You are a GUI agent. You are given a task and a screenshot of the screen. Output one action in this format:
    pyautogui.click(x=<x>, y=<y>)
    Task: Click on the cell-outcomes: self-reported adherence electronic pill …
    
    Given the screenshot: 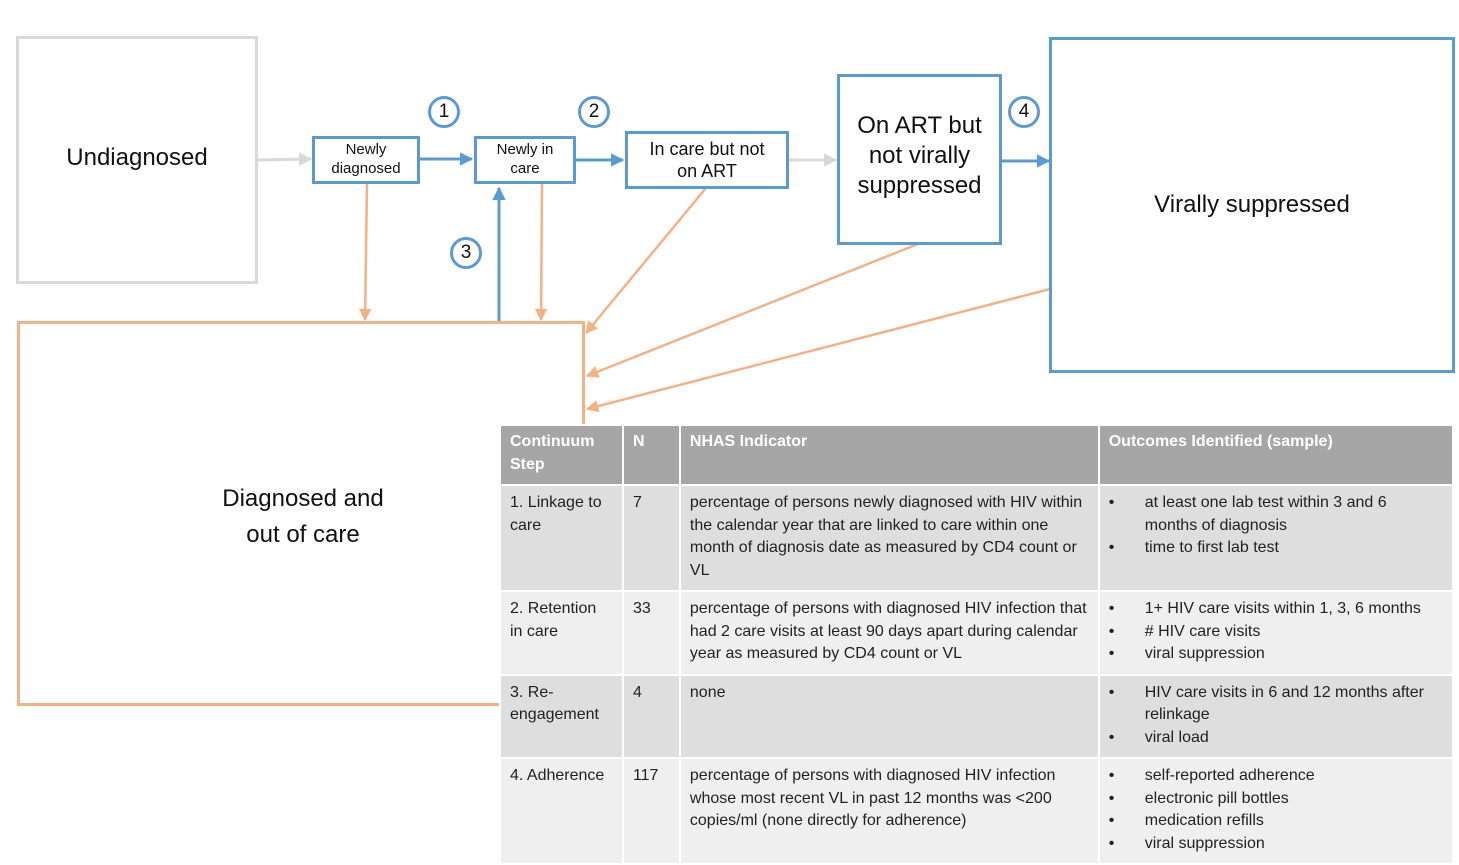 What is the action you would take?
    pyautogui.click(x=1276, y=811)
    